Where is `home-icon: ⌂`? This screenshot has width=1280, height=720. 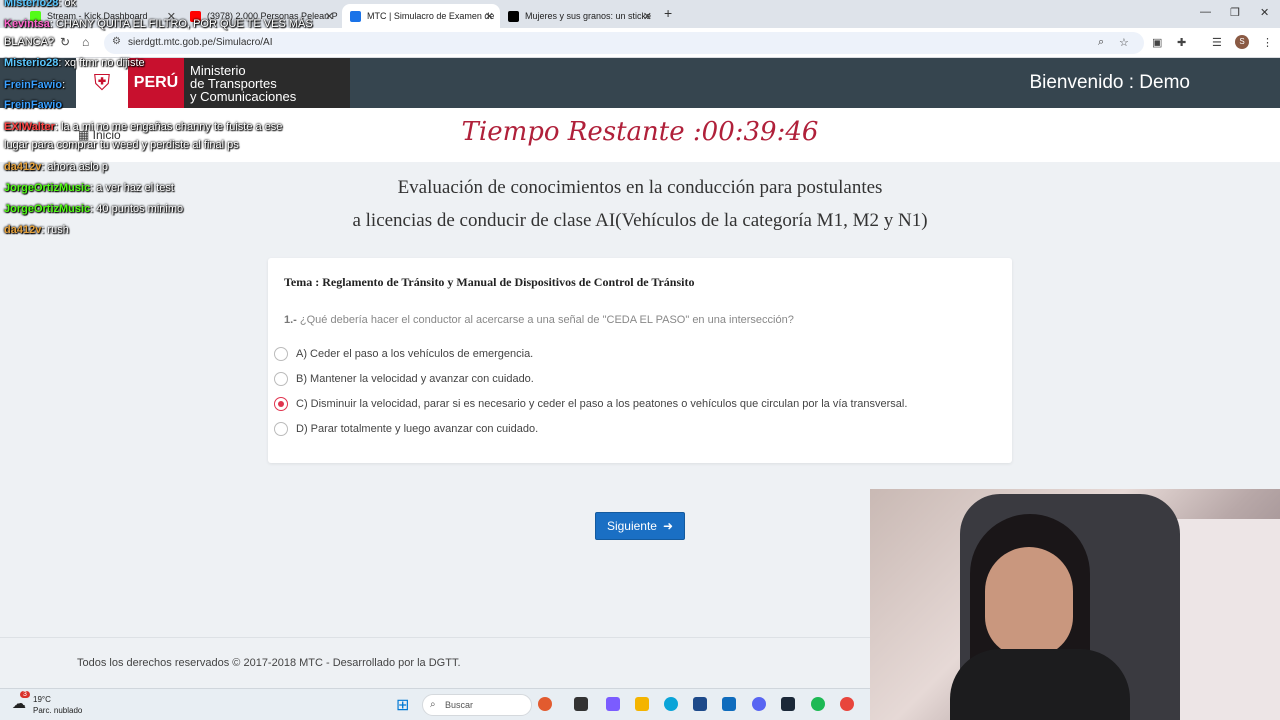
home-icon: ⌂ is located at coordinates (85, 42).